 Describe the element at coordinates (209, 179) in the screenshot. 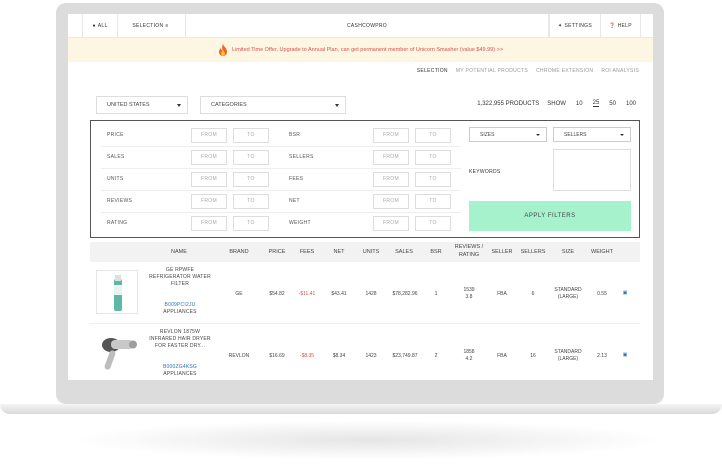

I see `units-from-input: FROM` at that location.